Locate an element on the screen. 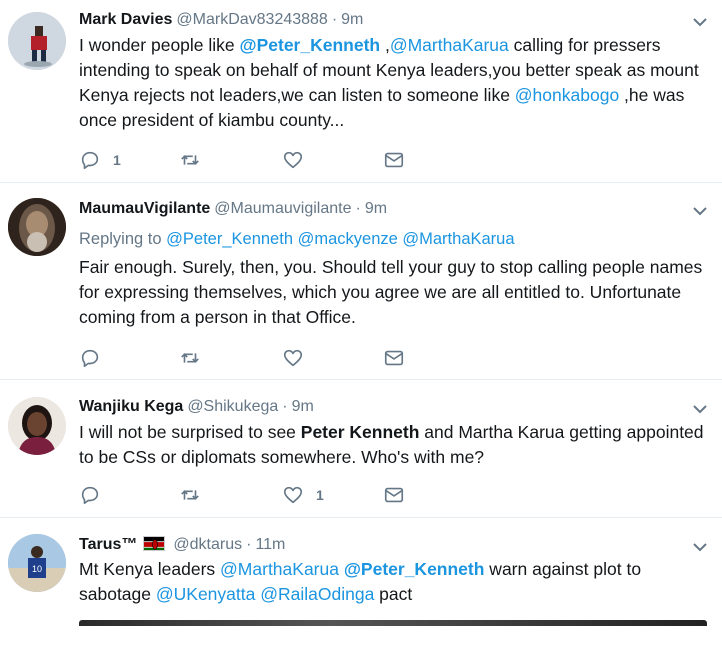 This screenshot has width=722, height=667. avatar: 10 is located at coordinates (37, 563).